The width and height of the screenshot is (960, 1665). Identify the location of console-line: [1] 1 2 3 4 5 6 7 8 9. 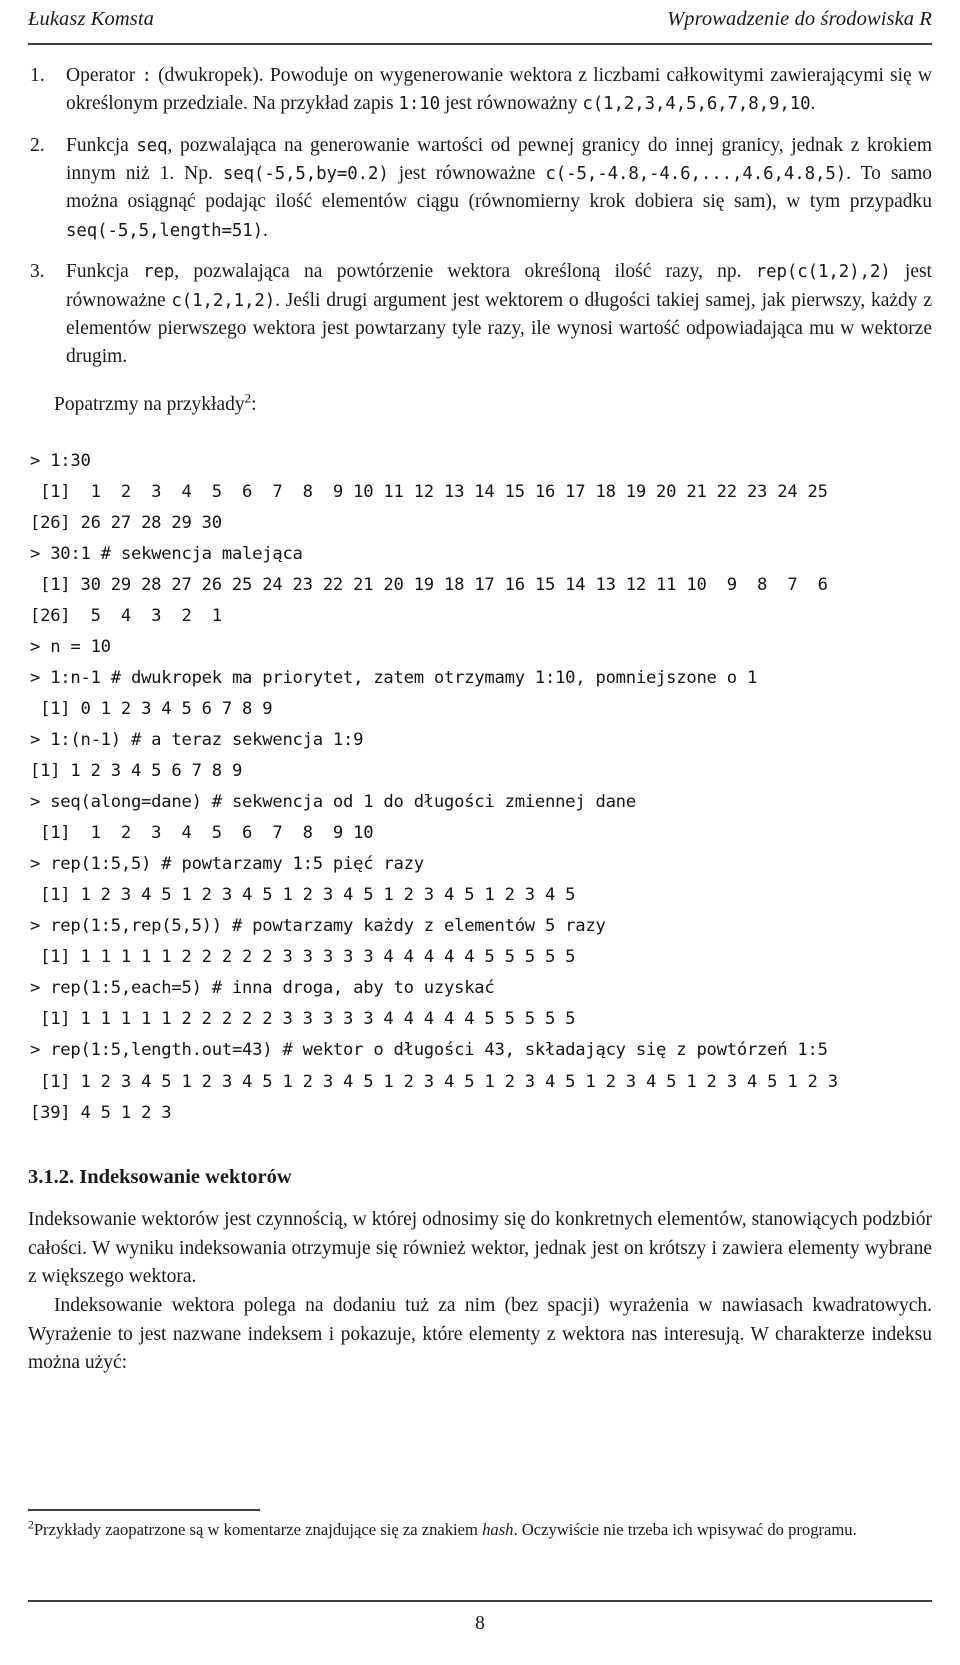
(136, 771).